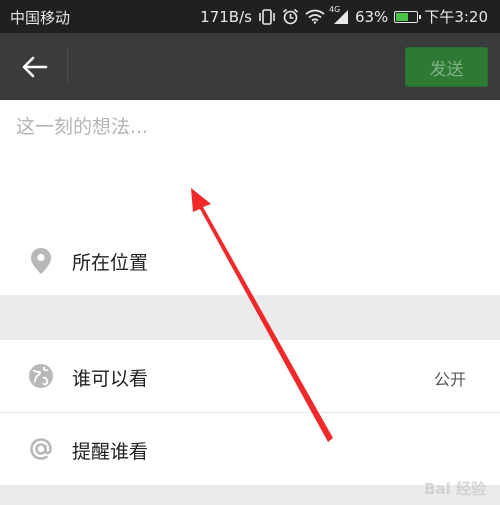 The image size is (500, 505). What do you see at coordinates (40, 18) in the screenshot?
I see `carrier-name: 中国移动` at bounding box center [40, 18].